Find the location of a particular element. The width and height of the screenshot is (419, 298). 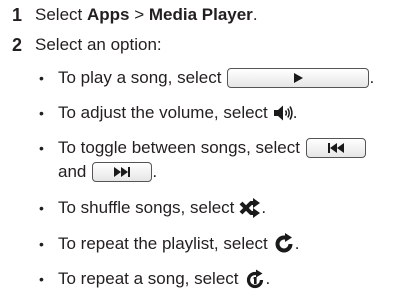

step-text-prefix: Select is located at coordinates (61, 14).